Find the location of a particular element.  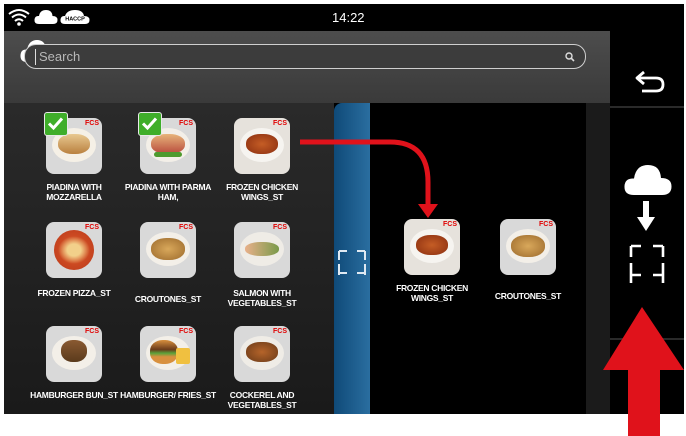

product-label: COCKEREL AND VEGETABLES_ST is located at coordinates (262, 400).